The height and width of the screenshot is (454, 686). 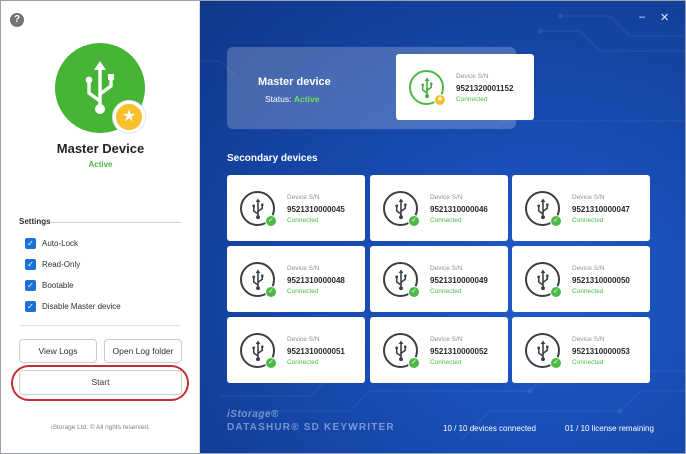 What do you see at coordinates (311, 427) in the screenshot?
I see `brand-product: DATASHUR® SD KEYWRITER` at bounding box center [311, 427].